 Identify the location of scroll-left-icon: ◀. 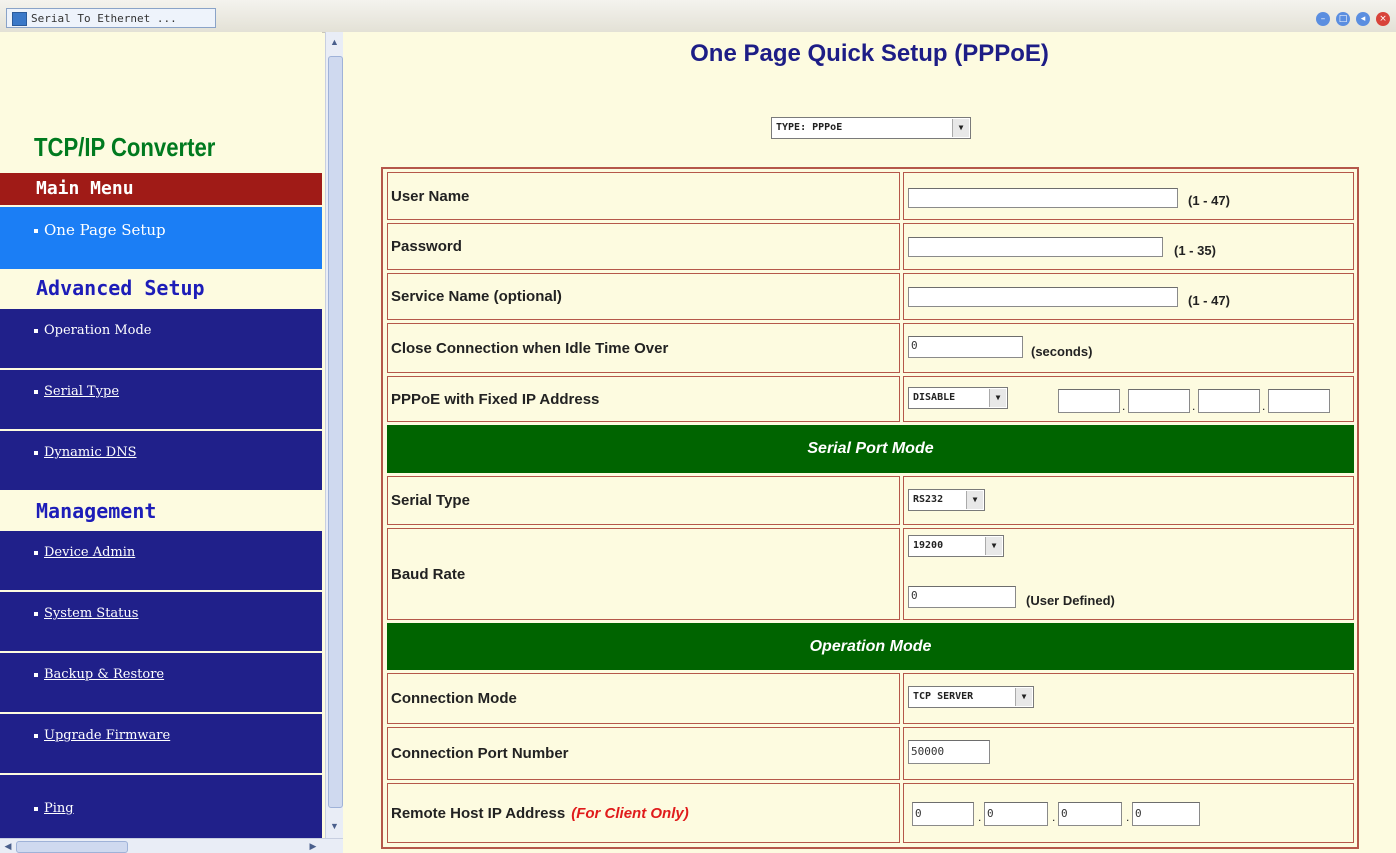
(8, 846).